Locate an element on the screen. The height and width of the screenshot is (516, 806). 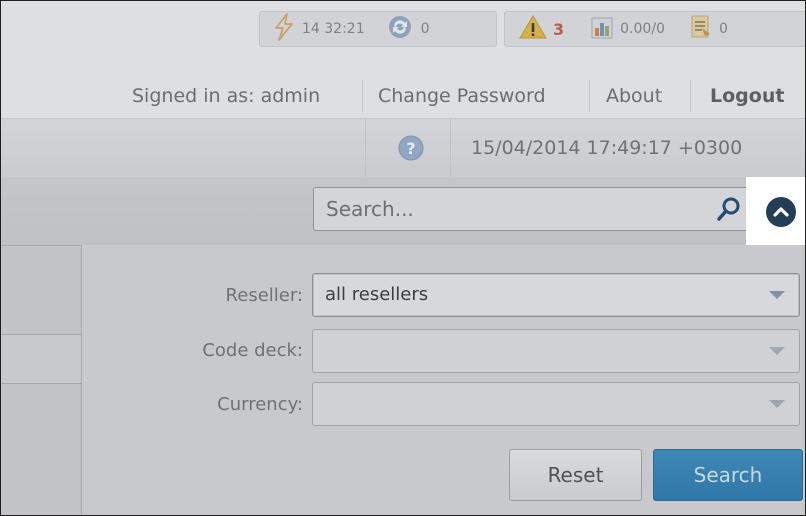
reseller-label: Reseller: is located at coordinates (264, 295).